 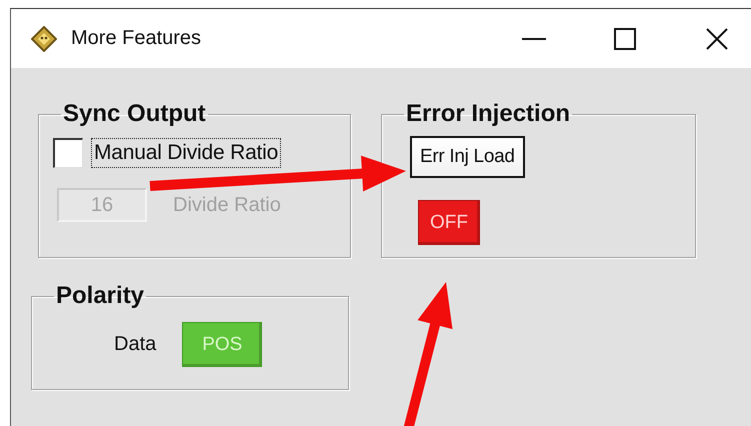 I want to click on data-label: Data, so click(x=135, y=344).